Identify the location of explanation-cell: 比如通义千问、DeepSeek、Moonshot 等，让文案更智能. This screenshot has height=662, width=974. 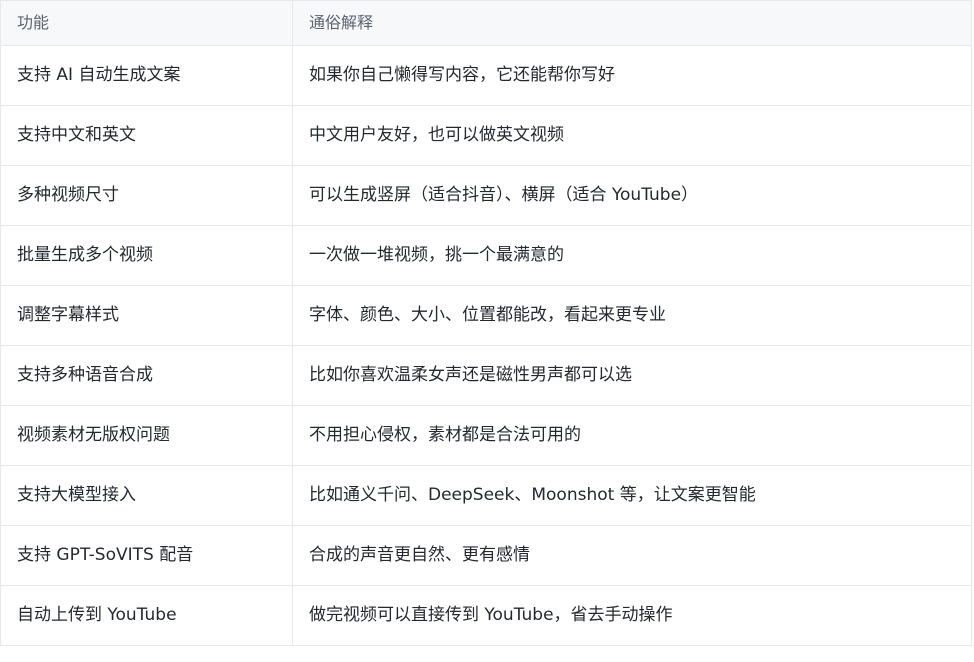
(532, 495).